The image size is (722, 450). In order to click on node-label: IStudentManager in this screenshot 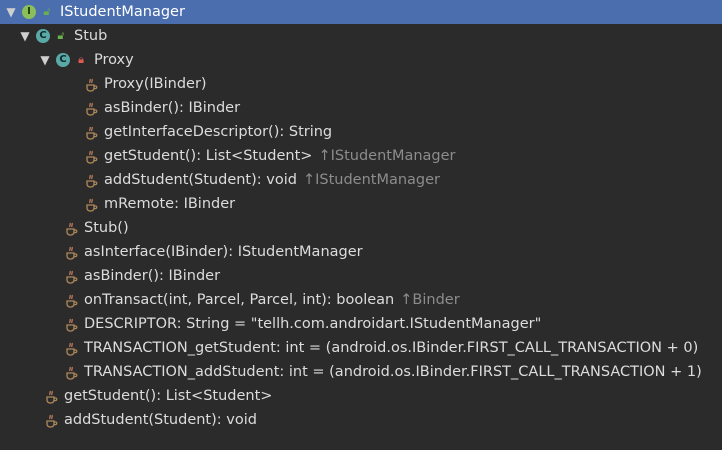, I will do `click(122, 12)`.